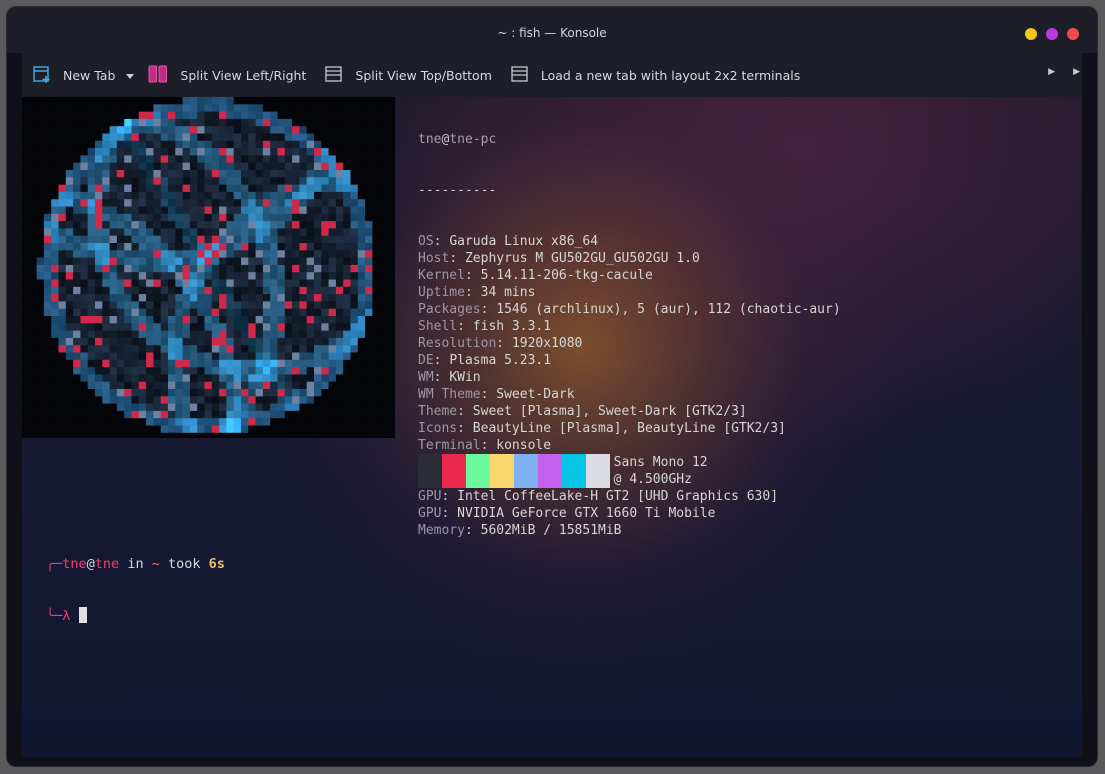 The height and width of the screenshot is (774, 1105). Describe the element at coordinates (670, 75) in the screenshot. I see `layout-2x2-label: Load a new tab with layout 2x2 terminals` at that location.